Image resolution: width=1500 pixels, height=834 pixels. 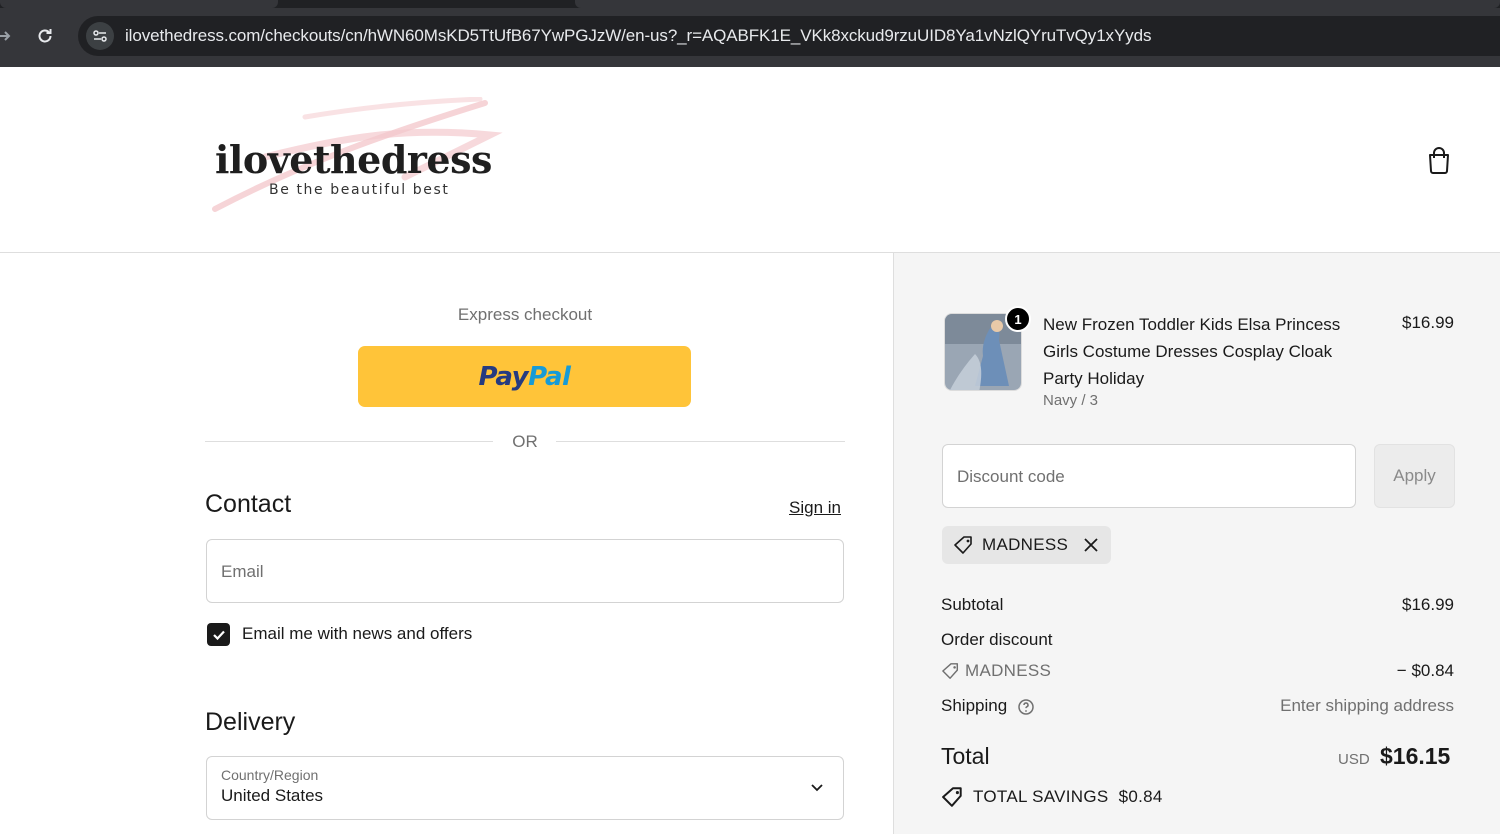 I want to click on tab-strip, so click(x=750, y=4).